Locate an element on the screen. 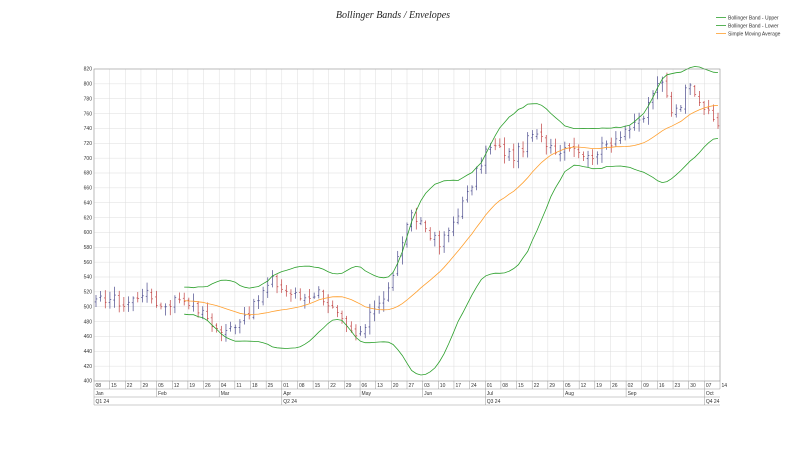  month-label: Oct is located at coordinates (710, 394).